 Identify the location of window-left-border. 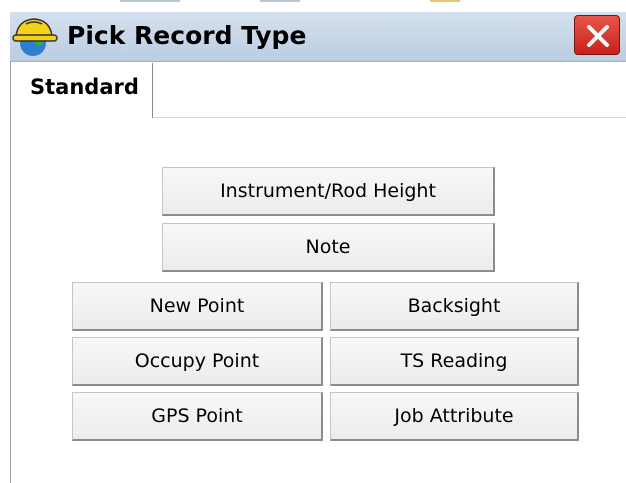
(10, 272).